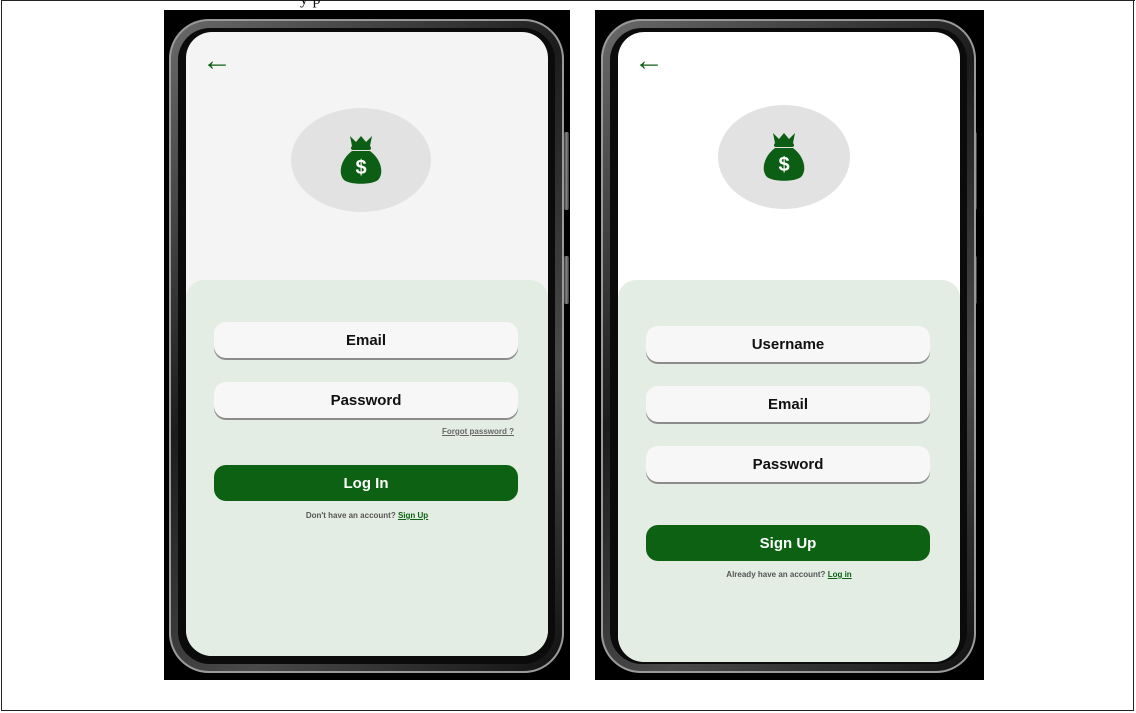 The width and height of the screenshot is (1136, 713). Describe the element at coordinates (776, 574) in the screenshot. I see `login-prompt-text: Already have an account?` at that location.